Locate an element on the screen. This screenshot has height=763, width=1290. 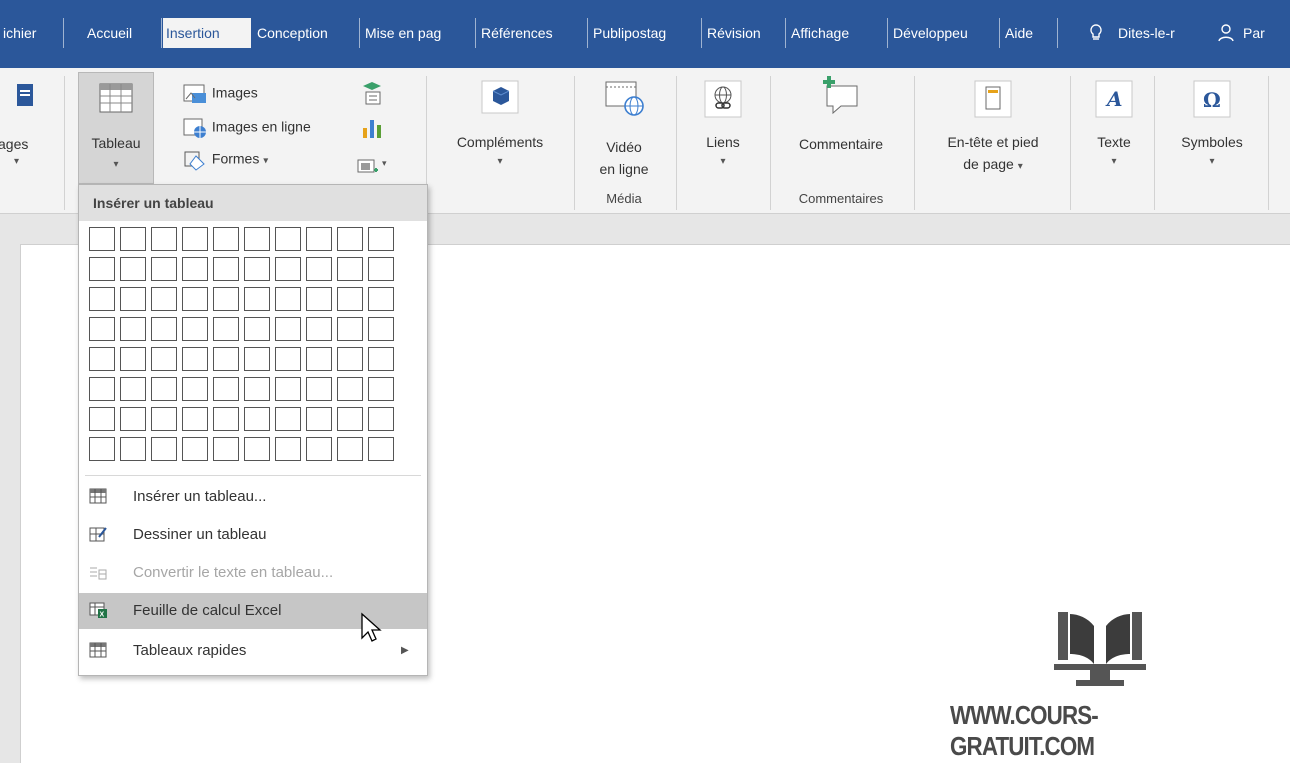
chart-icon is located at coordinates (372, 128).